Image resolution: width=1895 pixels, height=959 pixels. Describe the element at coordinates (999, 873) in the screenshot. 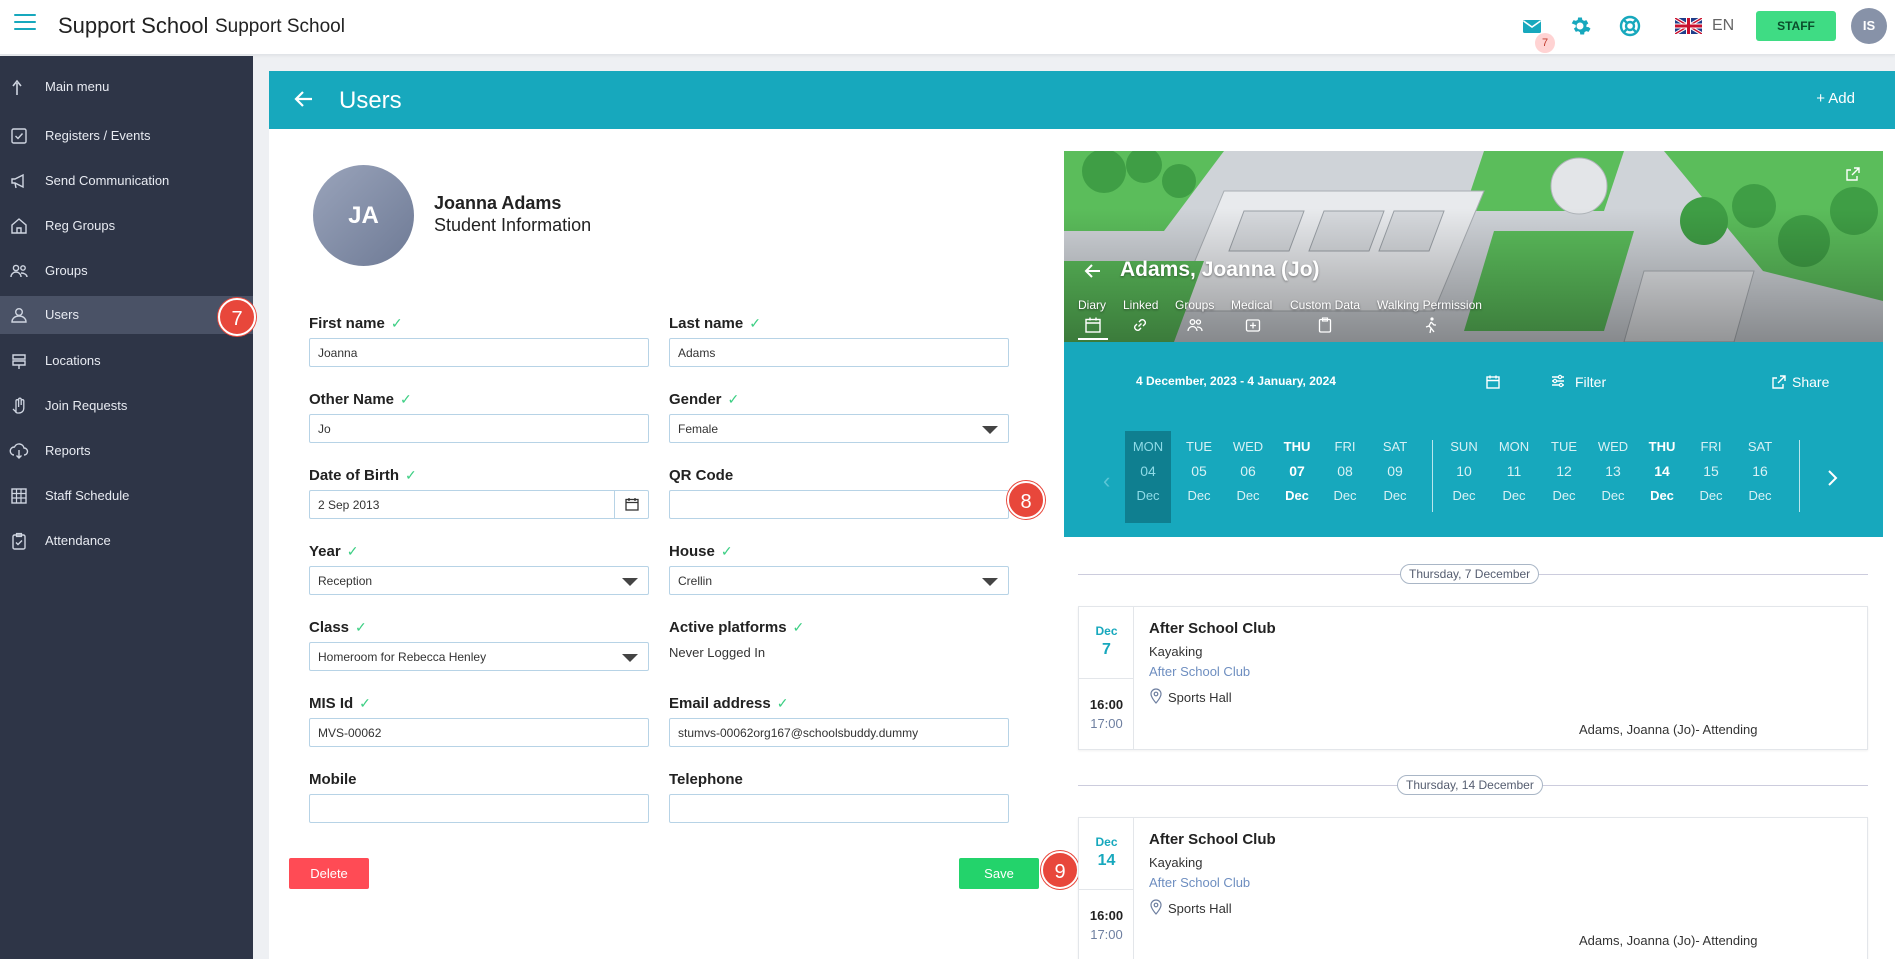

I see `save-button: Save` at that location.